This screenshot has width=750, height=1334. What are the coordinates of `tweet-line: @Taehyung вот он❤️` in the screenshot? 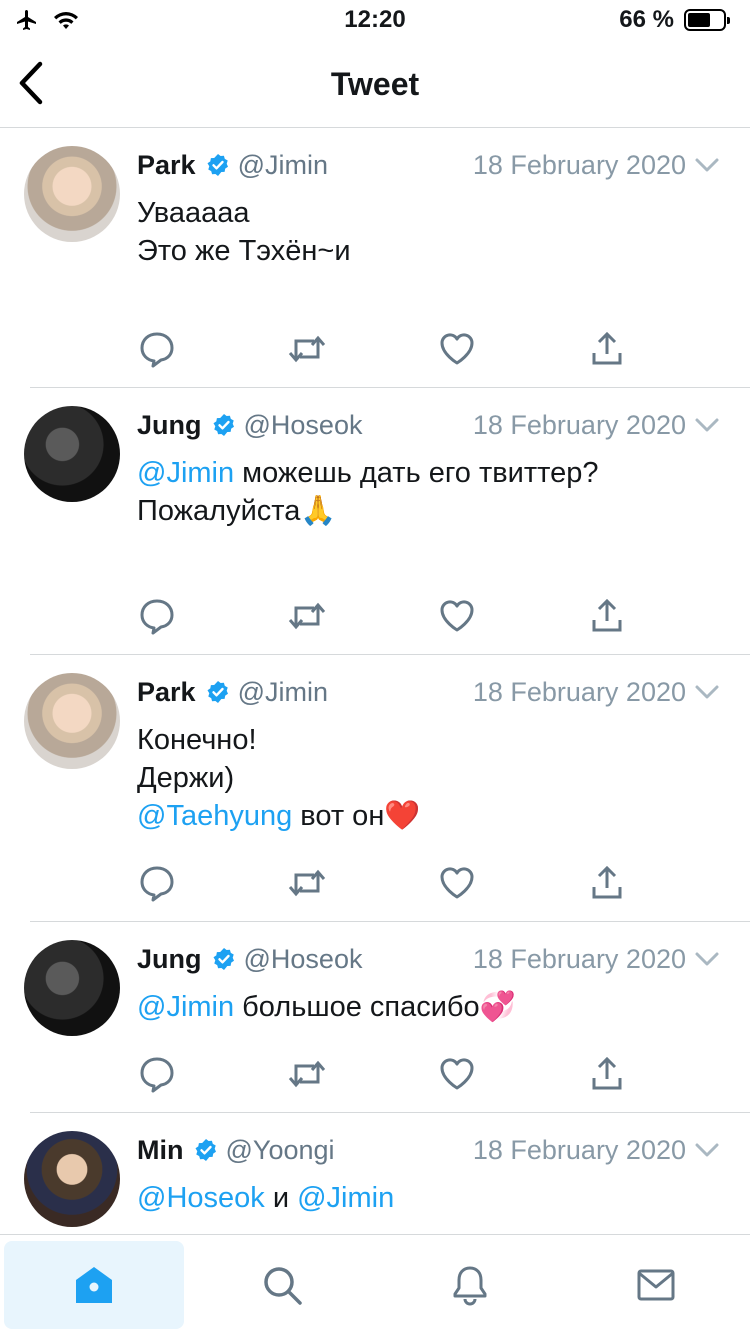 It's located at (433, 816).